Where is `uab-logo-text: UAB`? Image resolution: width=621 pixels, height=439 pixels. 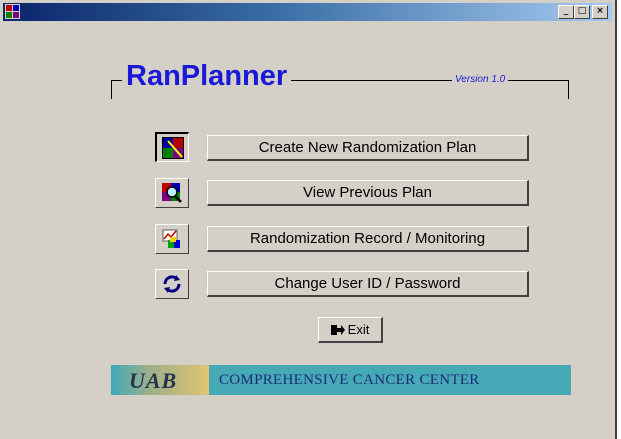
uab-logo-text: UAB is located at coordinates (153, 380).